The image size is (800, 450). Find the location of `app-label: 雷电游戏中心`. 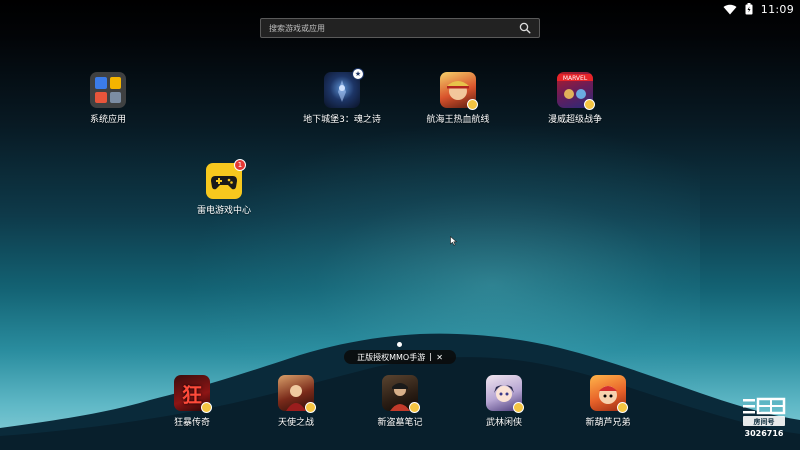

app-label: 雷电游戏中心 is located at coordinates (223, 211).